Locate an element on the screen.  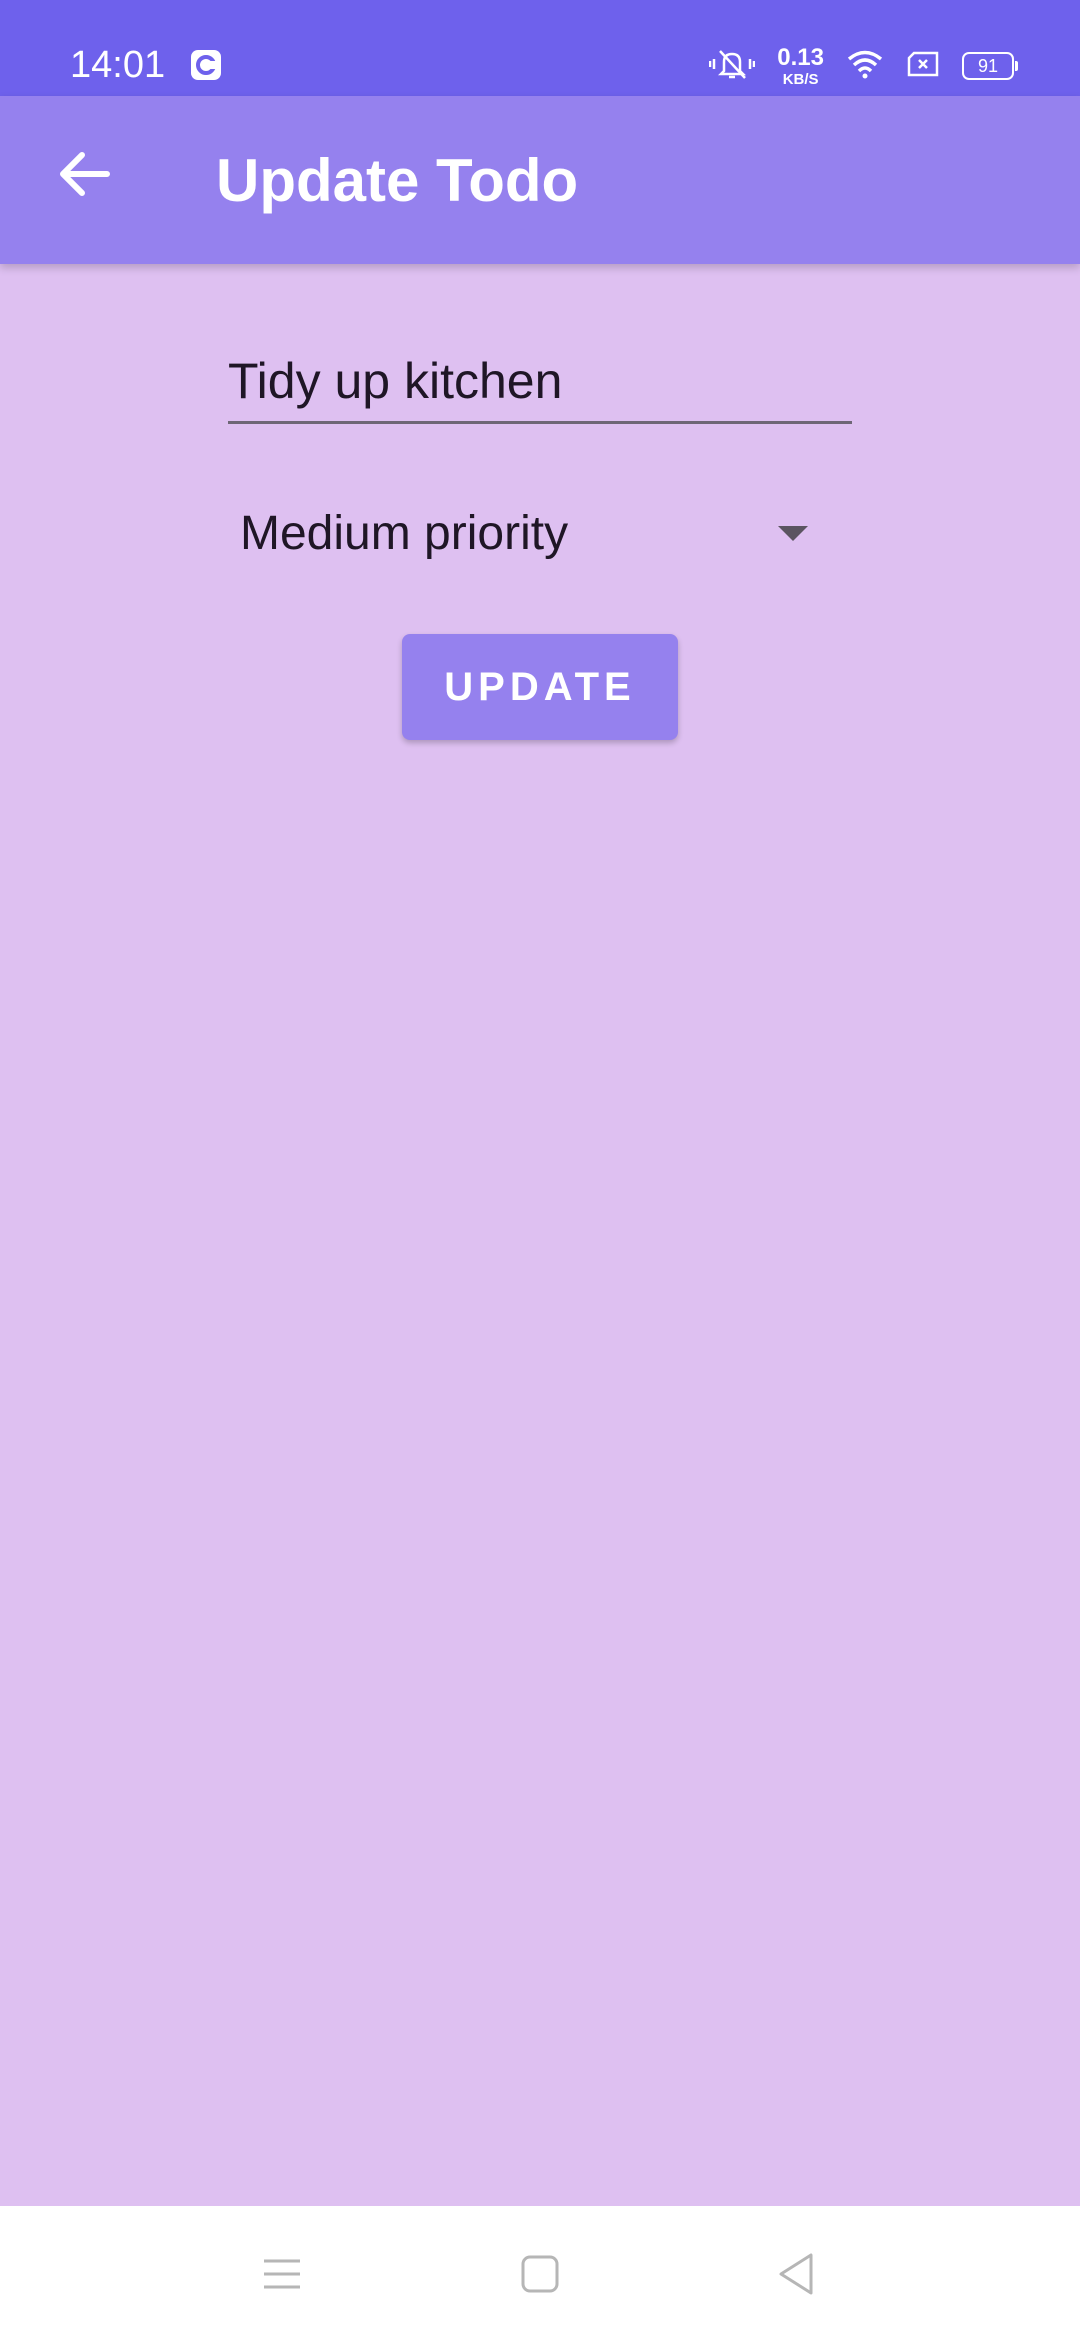
status-icons: 0.13 KB/S 91 is located at coordinates (863, 65).